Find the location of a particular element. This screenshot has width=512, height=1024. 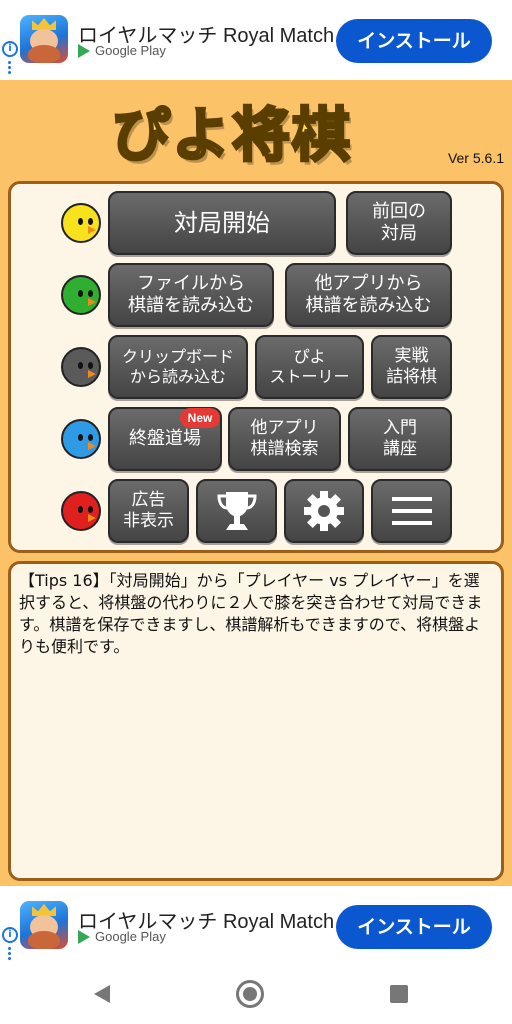

hamburger-menu-button is located at coordinates (411, 511).